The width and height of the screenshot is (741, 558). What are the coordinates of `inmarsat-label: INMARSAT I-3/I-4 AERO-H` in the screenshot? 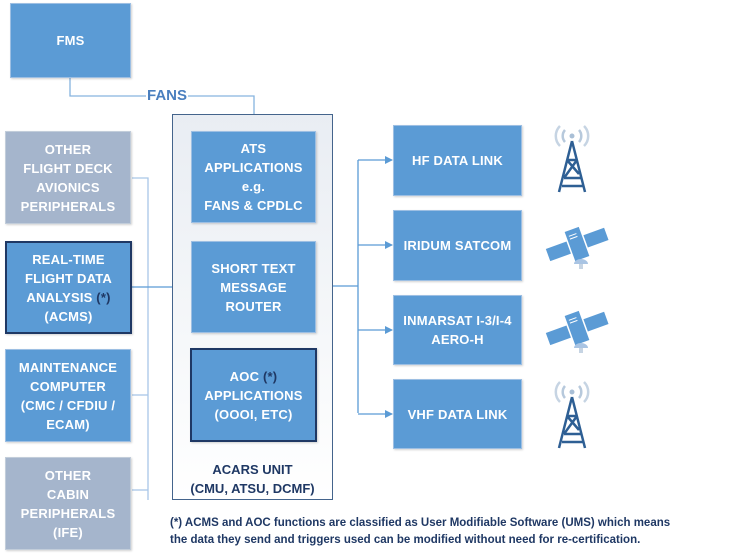 It's located at (457, 330).